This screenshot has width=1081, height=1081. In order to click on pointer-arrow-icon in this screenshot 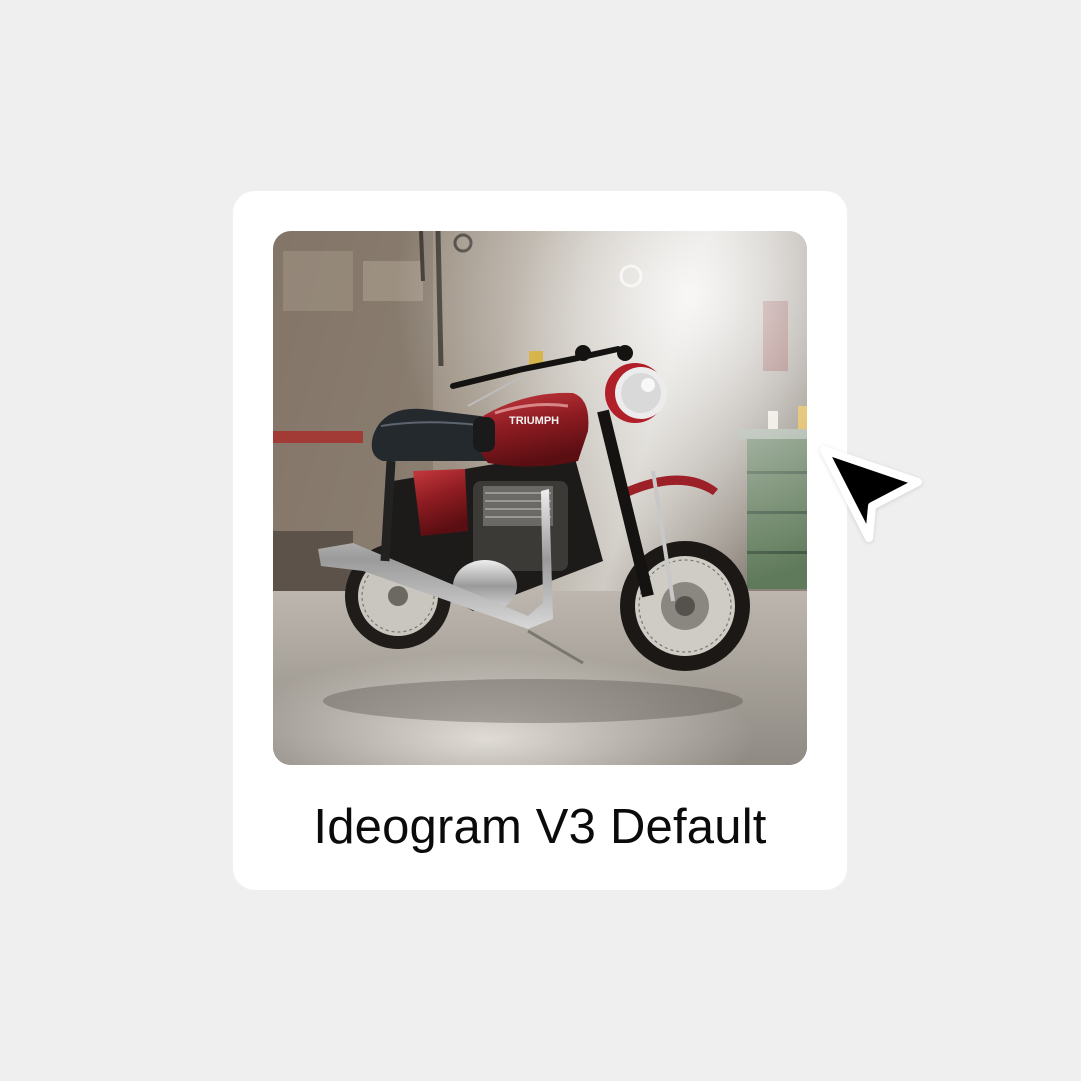, I will do `click(871, 494)`.